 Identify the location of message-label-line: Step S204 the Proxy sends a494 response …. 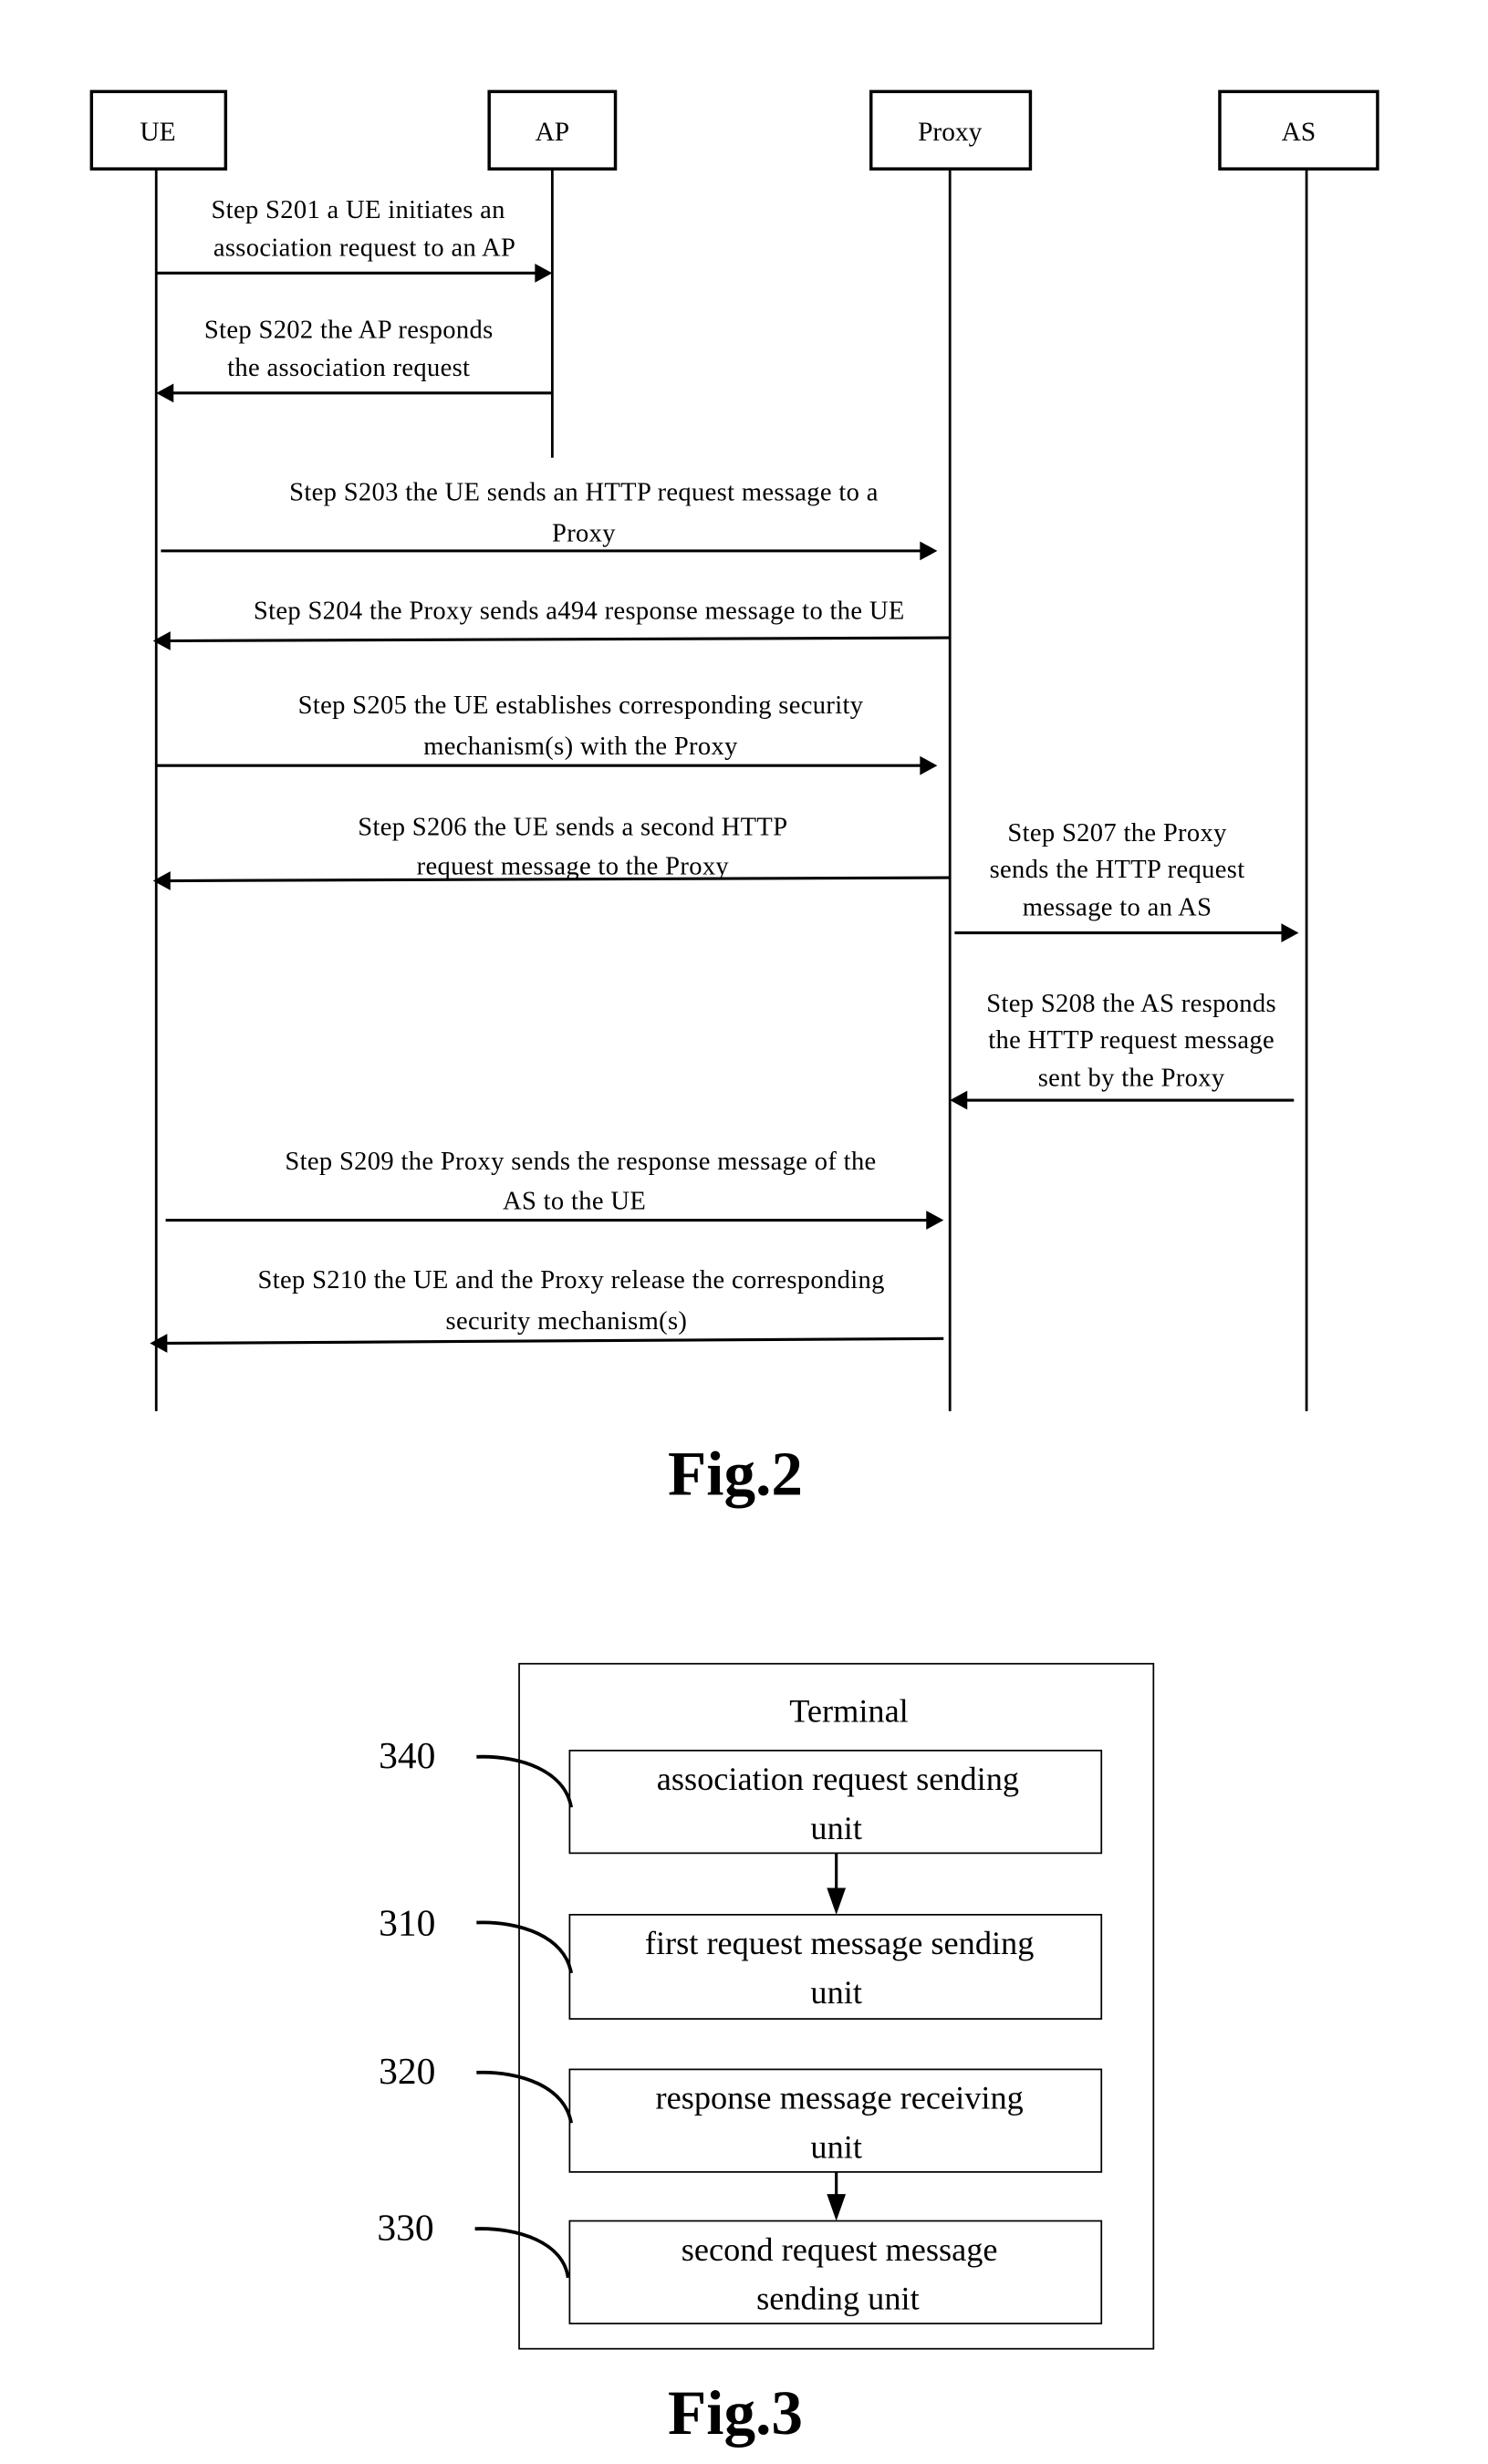
(580, 611).